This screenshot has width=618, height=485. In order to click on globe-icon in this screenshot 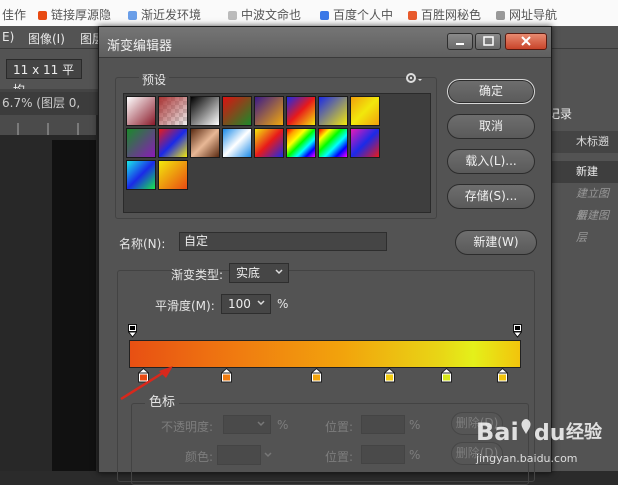, I will do `click(500, 15)`.